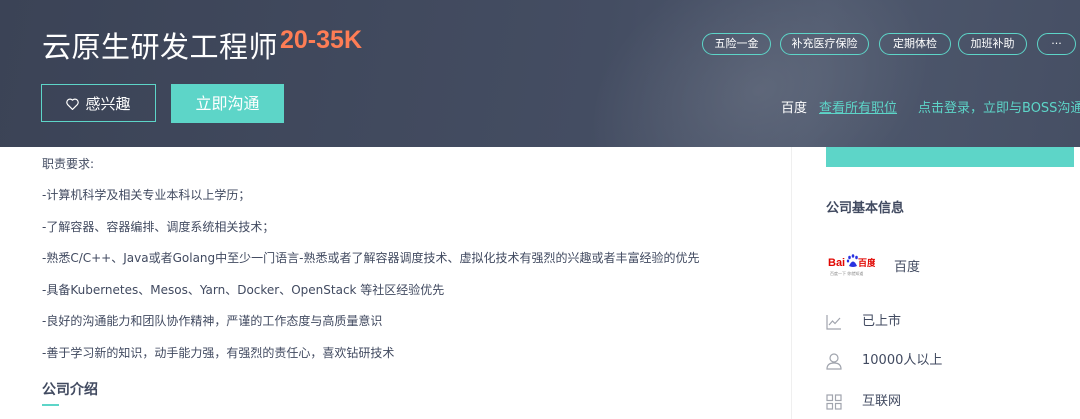  Describe the element at coordinates (865, 208) in the screenshot. I see `company-info-heading: 公司基本信息` at that location.